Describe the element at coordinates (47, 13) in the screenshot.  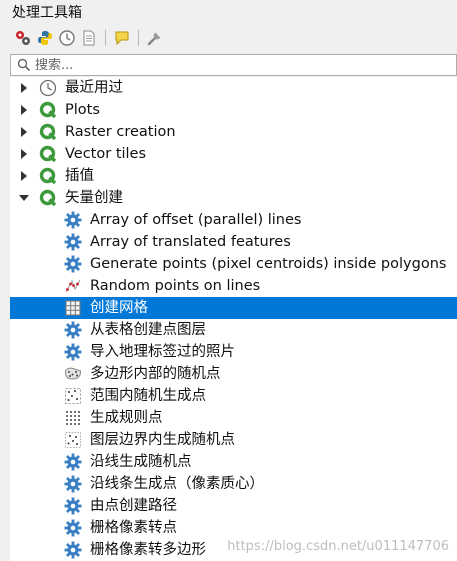
I see `panel-title: 处理工具箱` at that location.